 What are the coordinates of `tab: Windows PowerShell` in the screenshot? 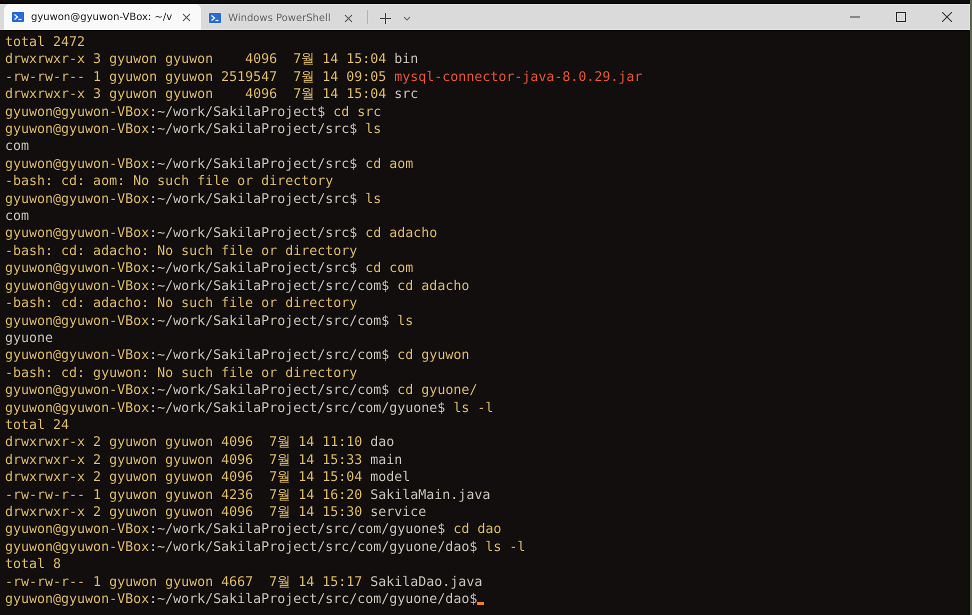 It's located at (282, 18).